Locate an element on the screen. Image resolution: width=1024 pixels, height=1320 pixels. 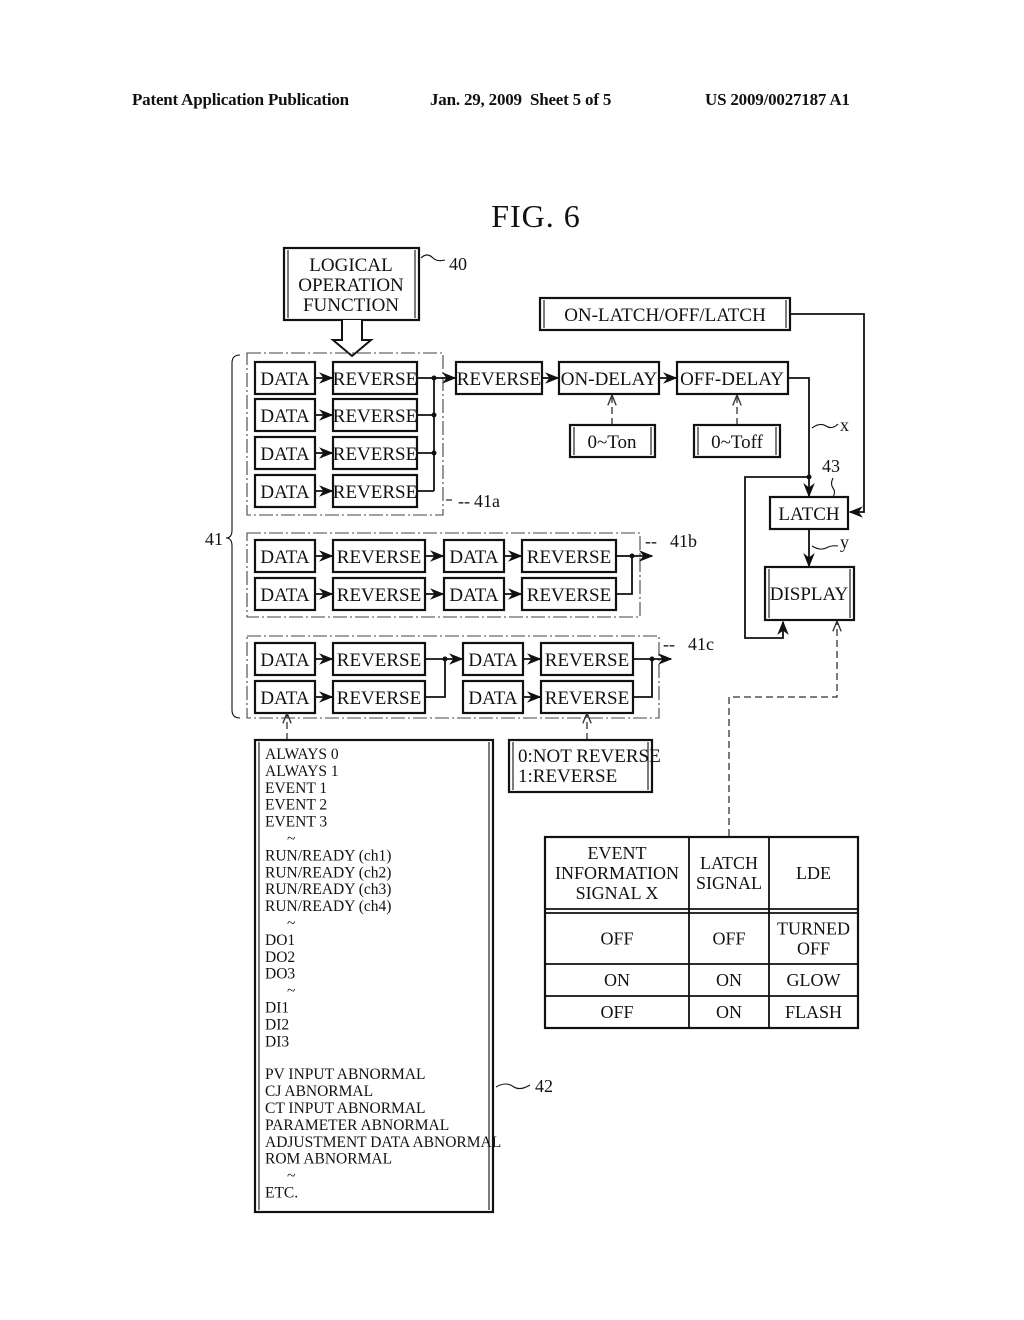
reverse-select-block: 0:NOT REVERSE 1:REVERSE is located at coordinates (584, 766).